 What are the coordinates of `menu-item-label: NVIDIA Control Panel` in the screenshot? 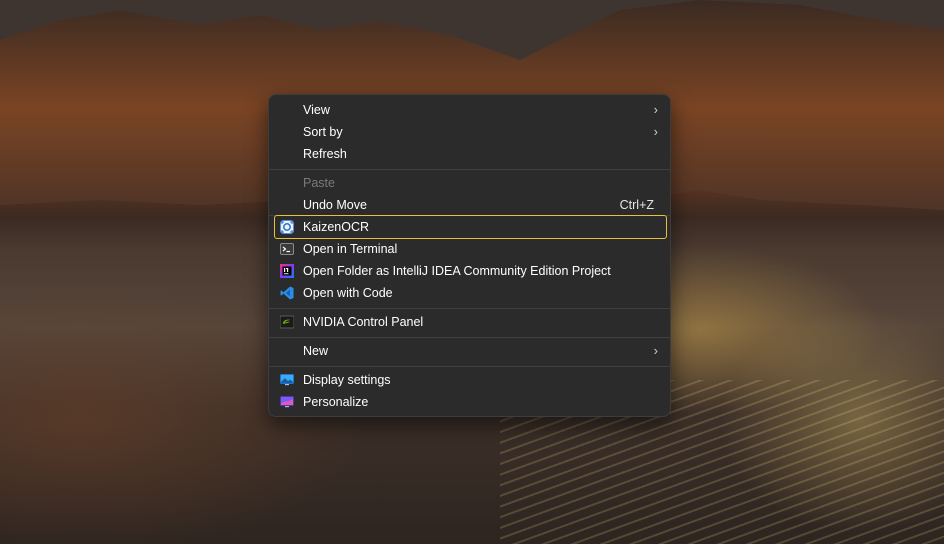 It's located at (363, 322).